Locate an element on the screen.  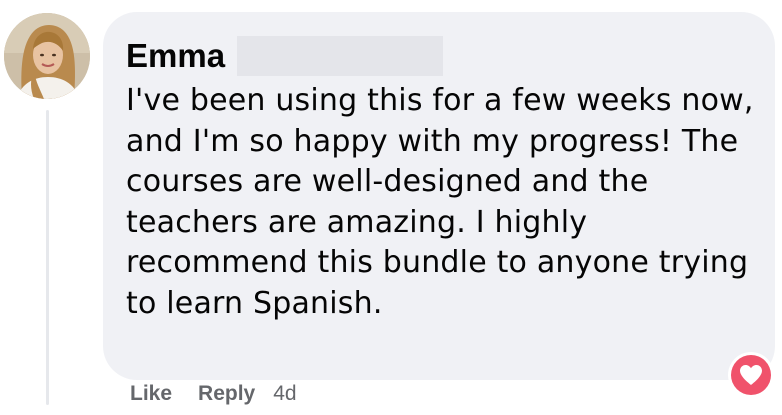
avatar is located at coordinates (47, 56).